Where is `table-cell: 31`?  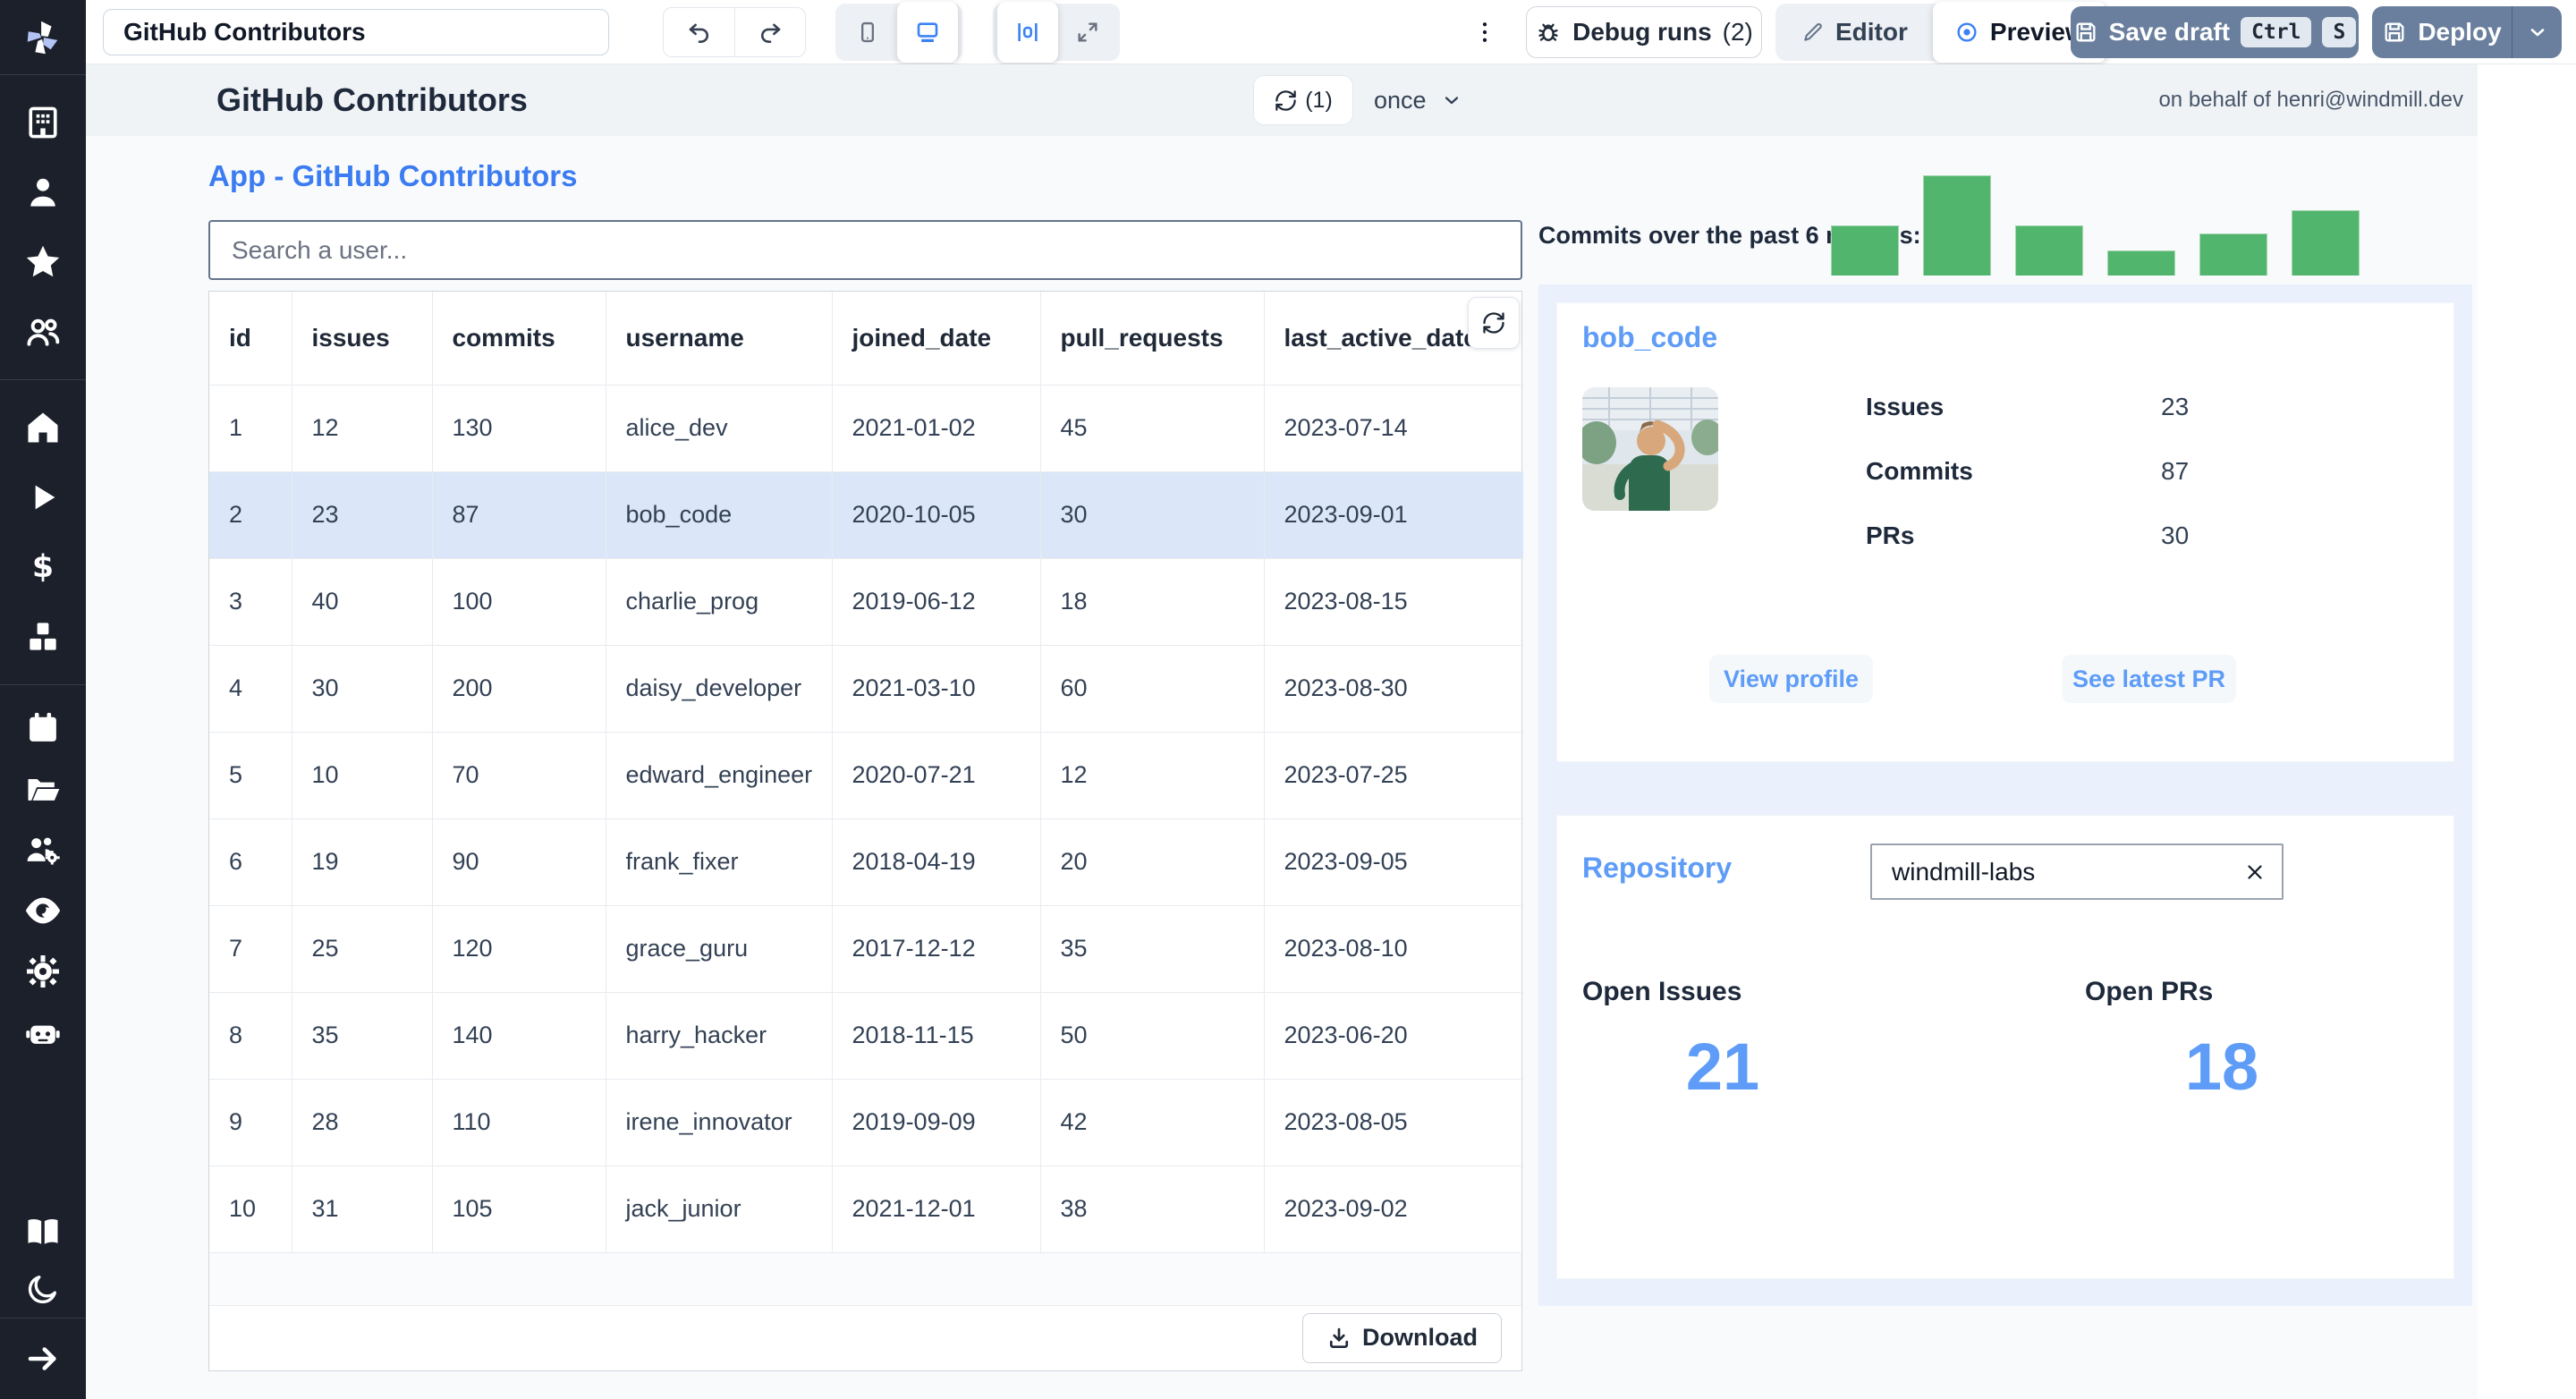 table-cell: 31 is located at coordinates (362, 1209).